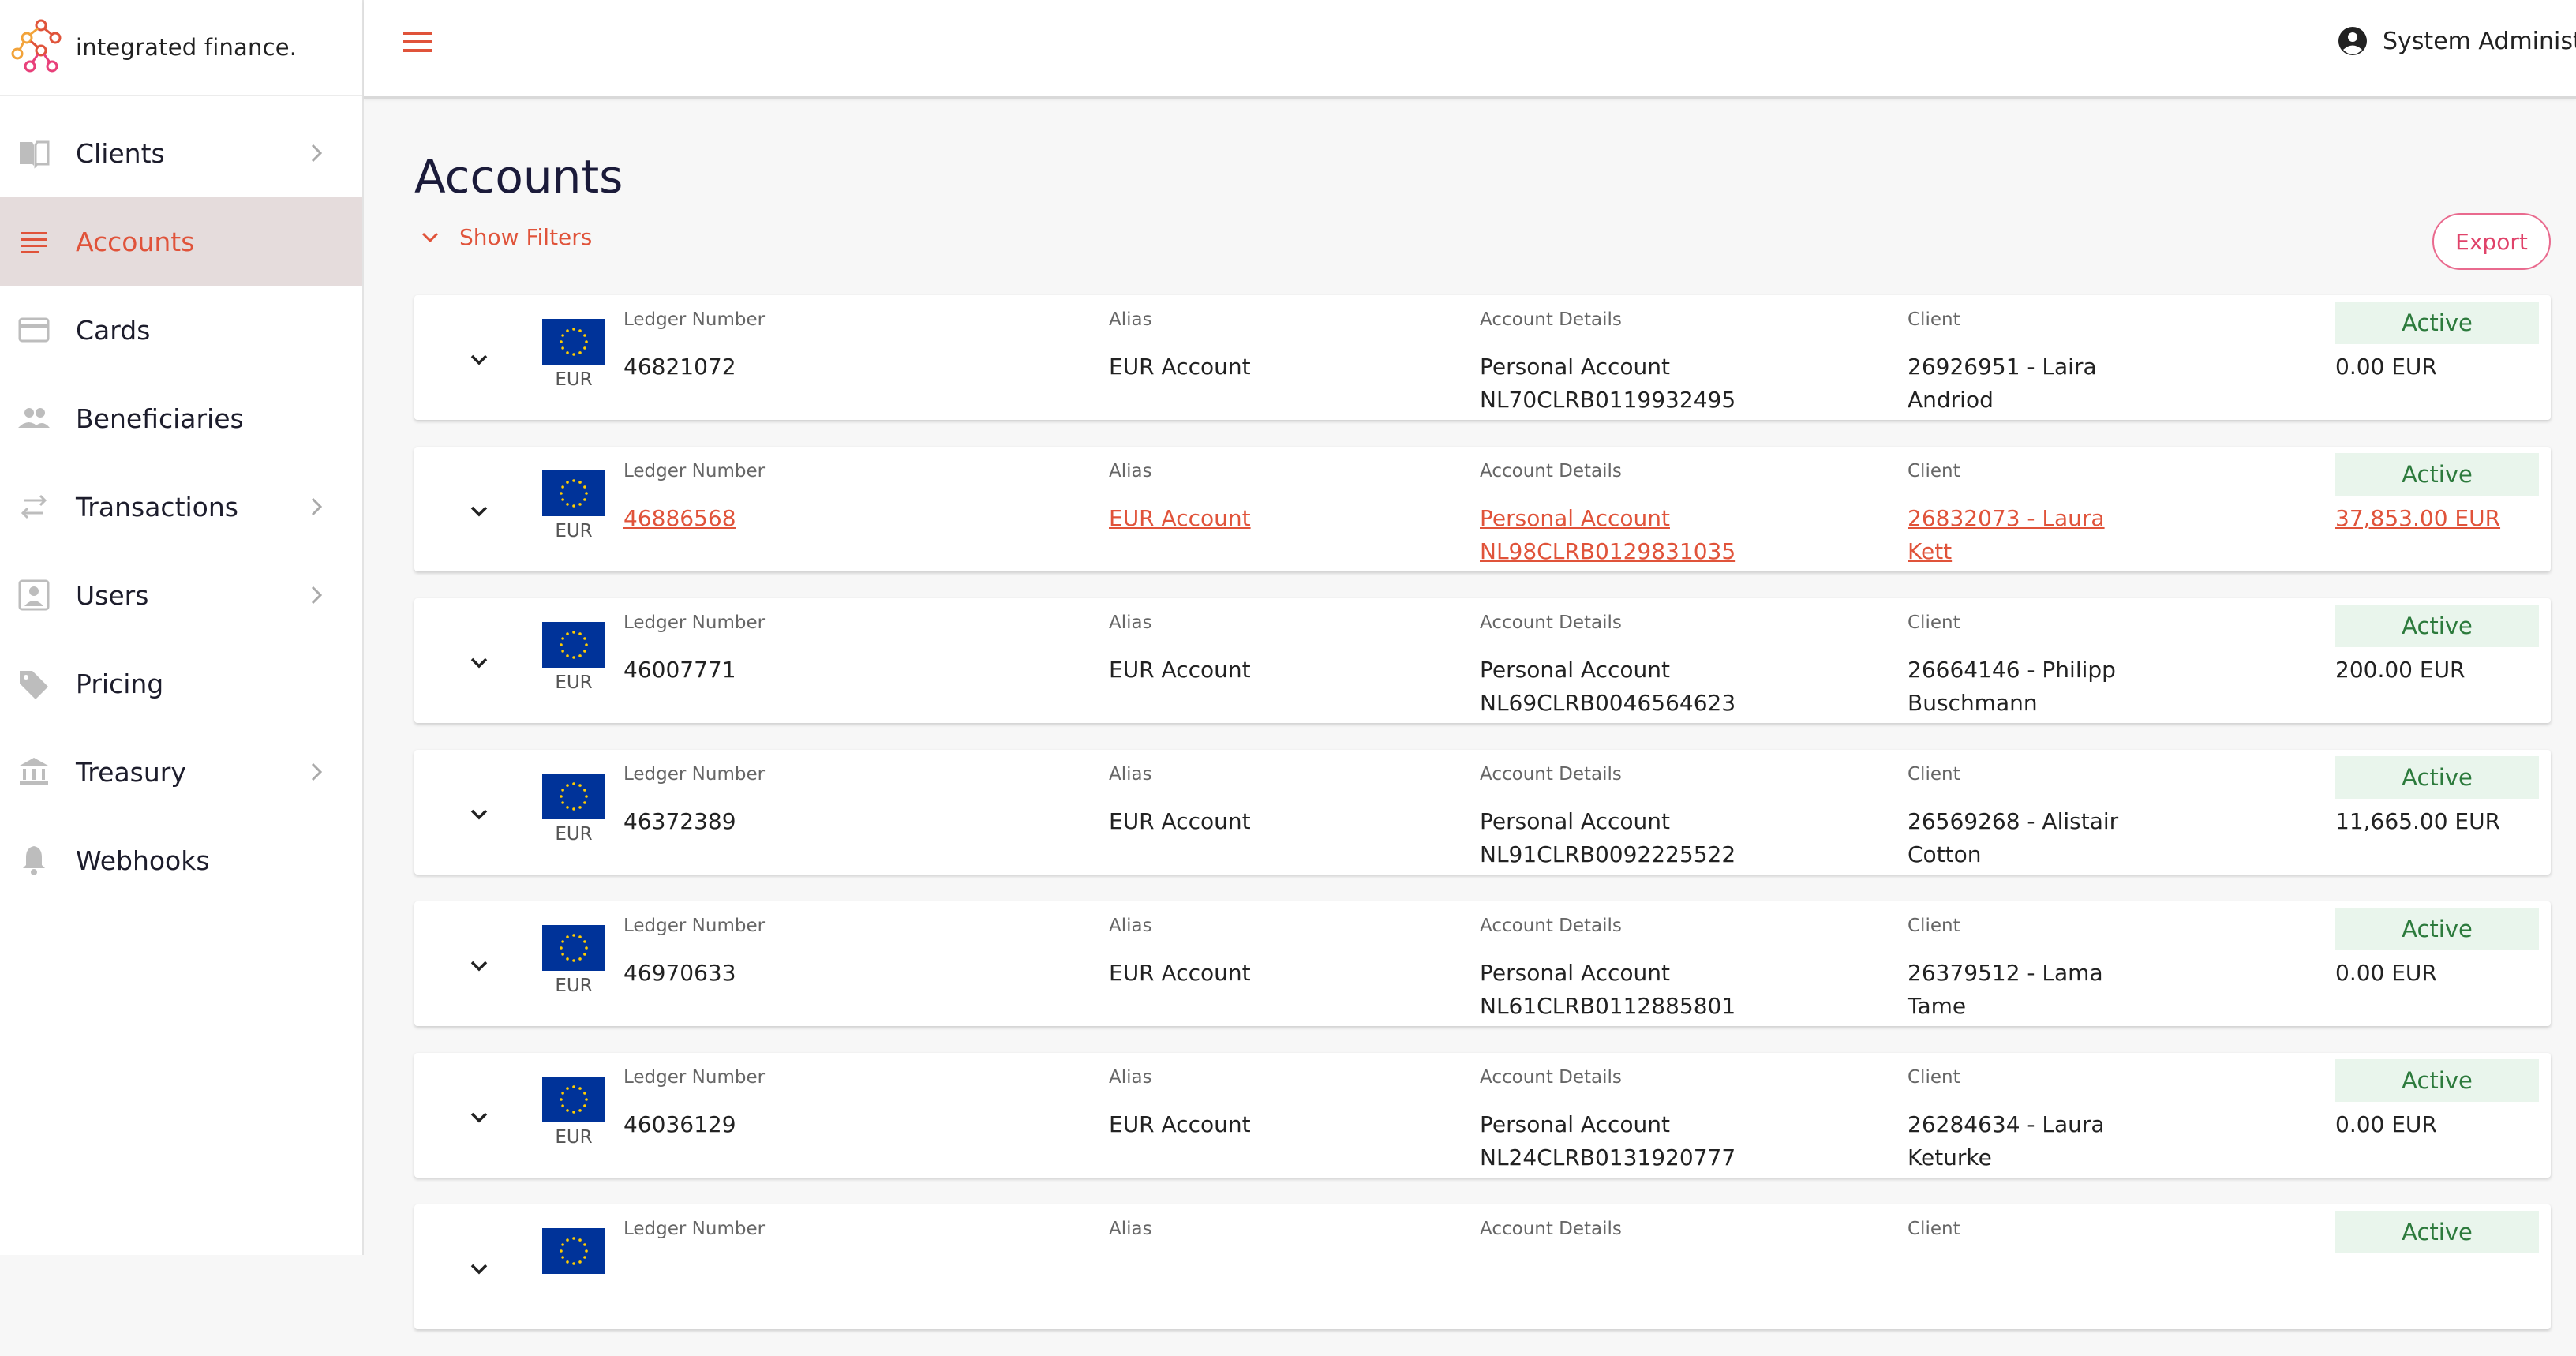 Image resolution: width=2576 pixels, height=1356 pixels. Describe the element at coordinates (2386, 1124) in the screenshot. I see `balance-value: 0.00 EUR` at that location.